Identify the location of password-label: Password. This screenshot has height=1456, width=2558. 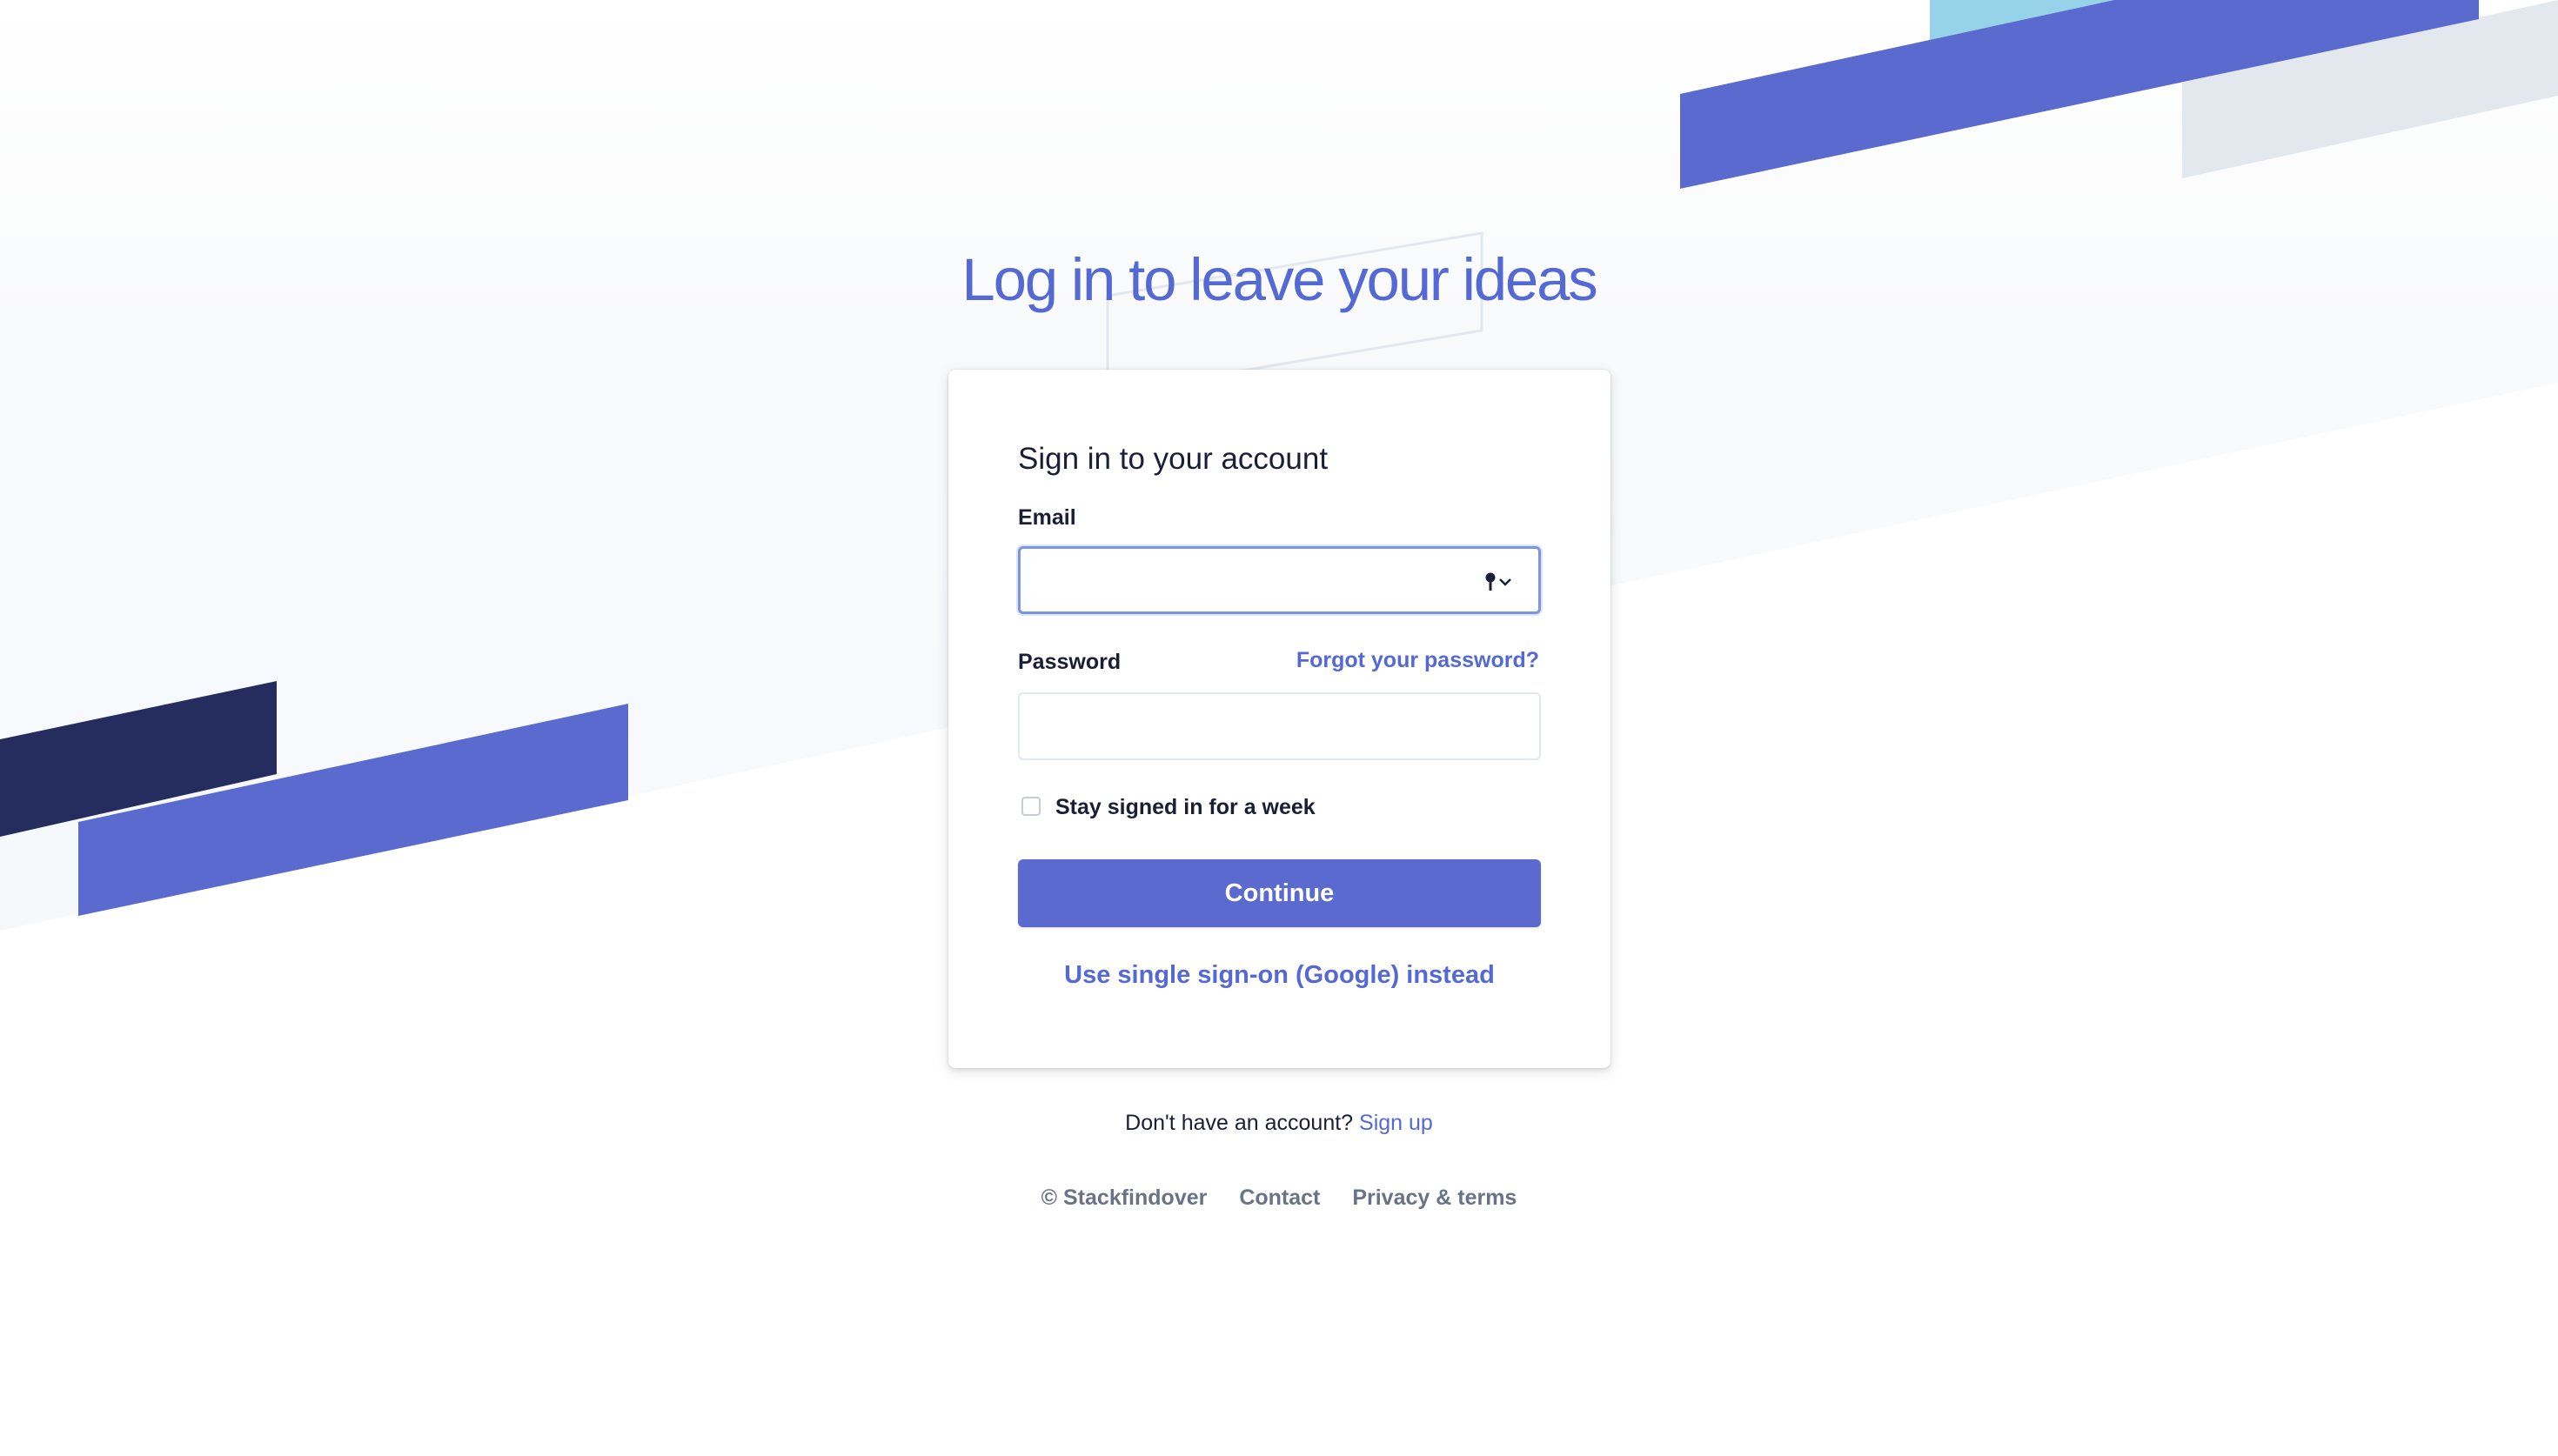
(1070, 662).